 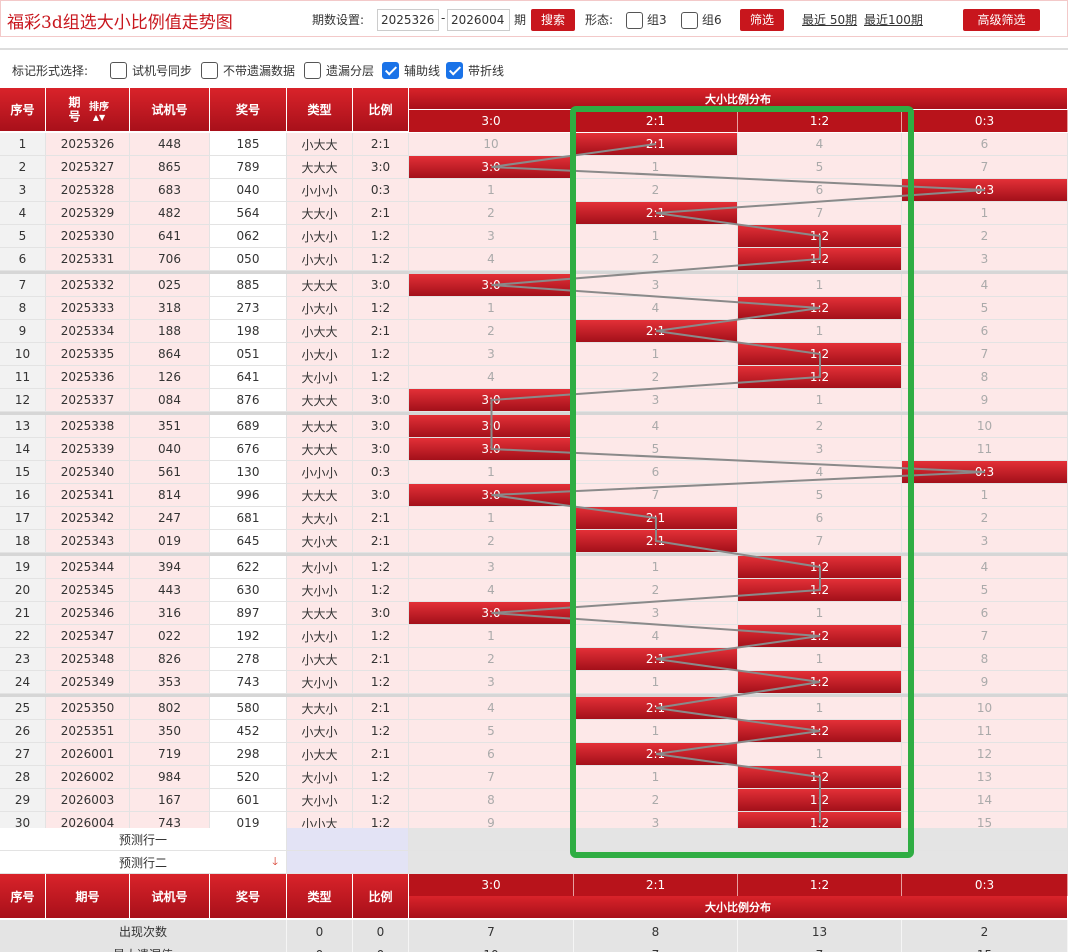 What do you see at coordinates (170, 541) in the screenshot?
I see `cell-trial: 019` at bounding box center [170, 541].